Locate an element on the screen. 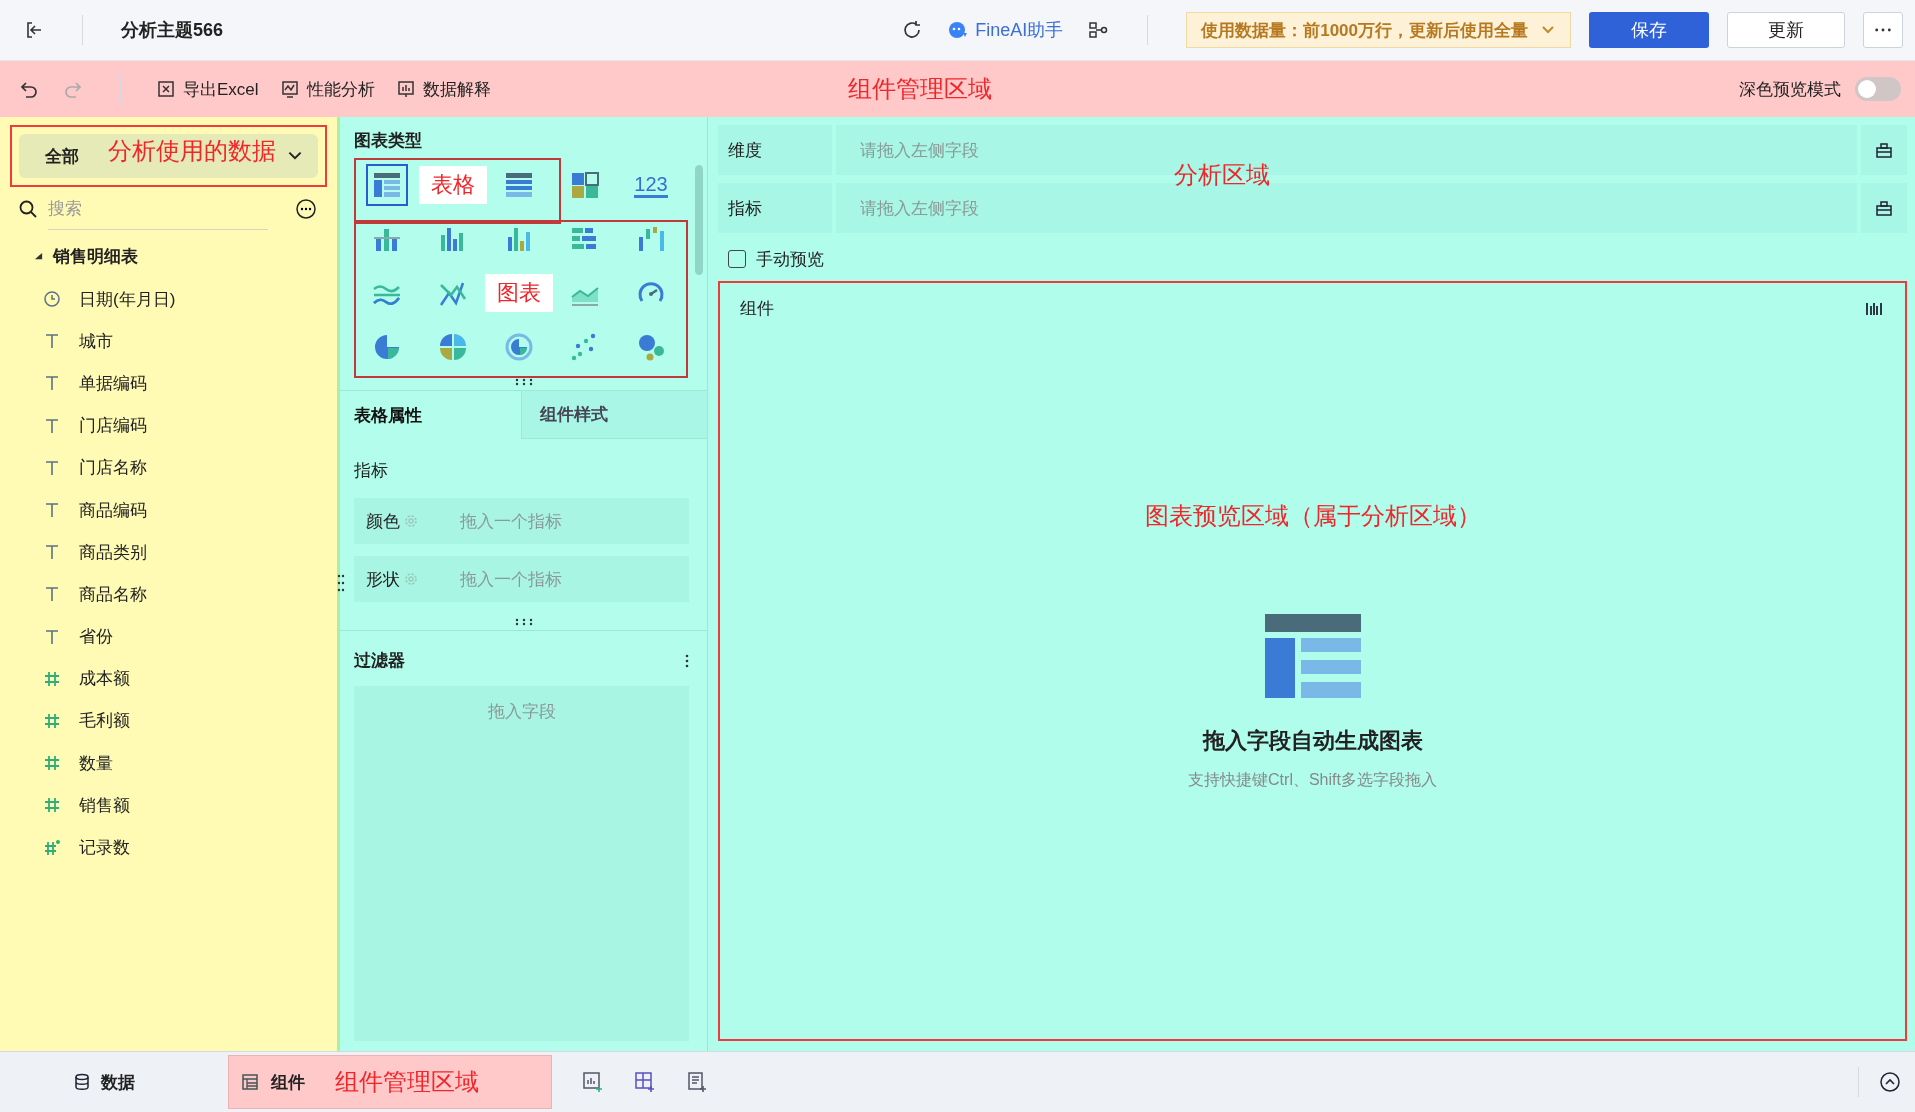 Image resolution: width=1915 pixels, height=1112 pixels. bottom-tab: 数据 is located at coordinates (104, 1082).